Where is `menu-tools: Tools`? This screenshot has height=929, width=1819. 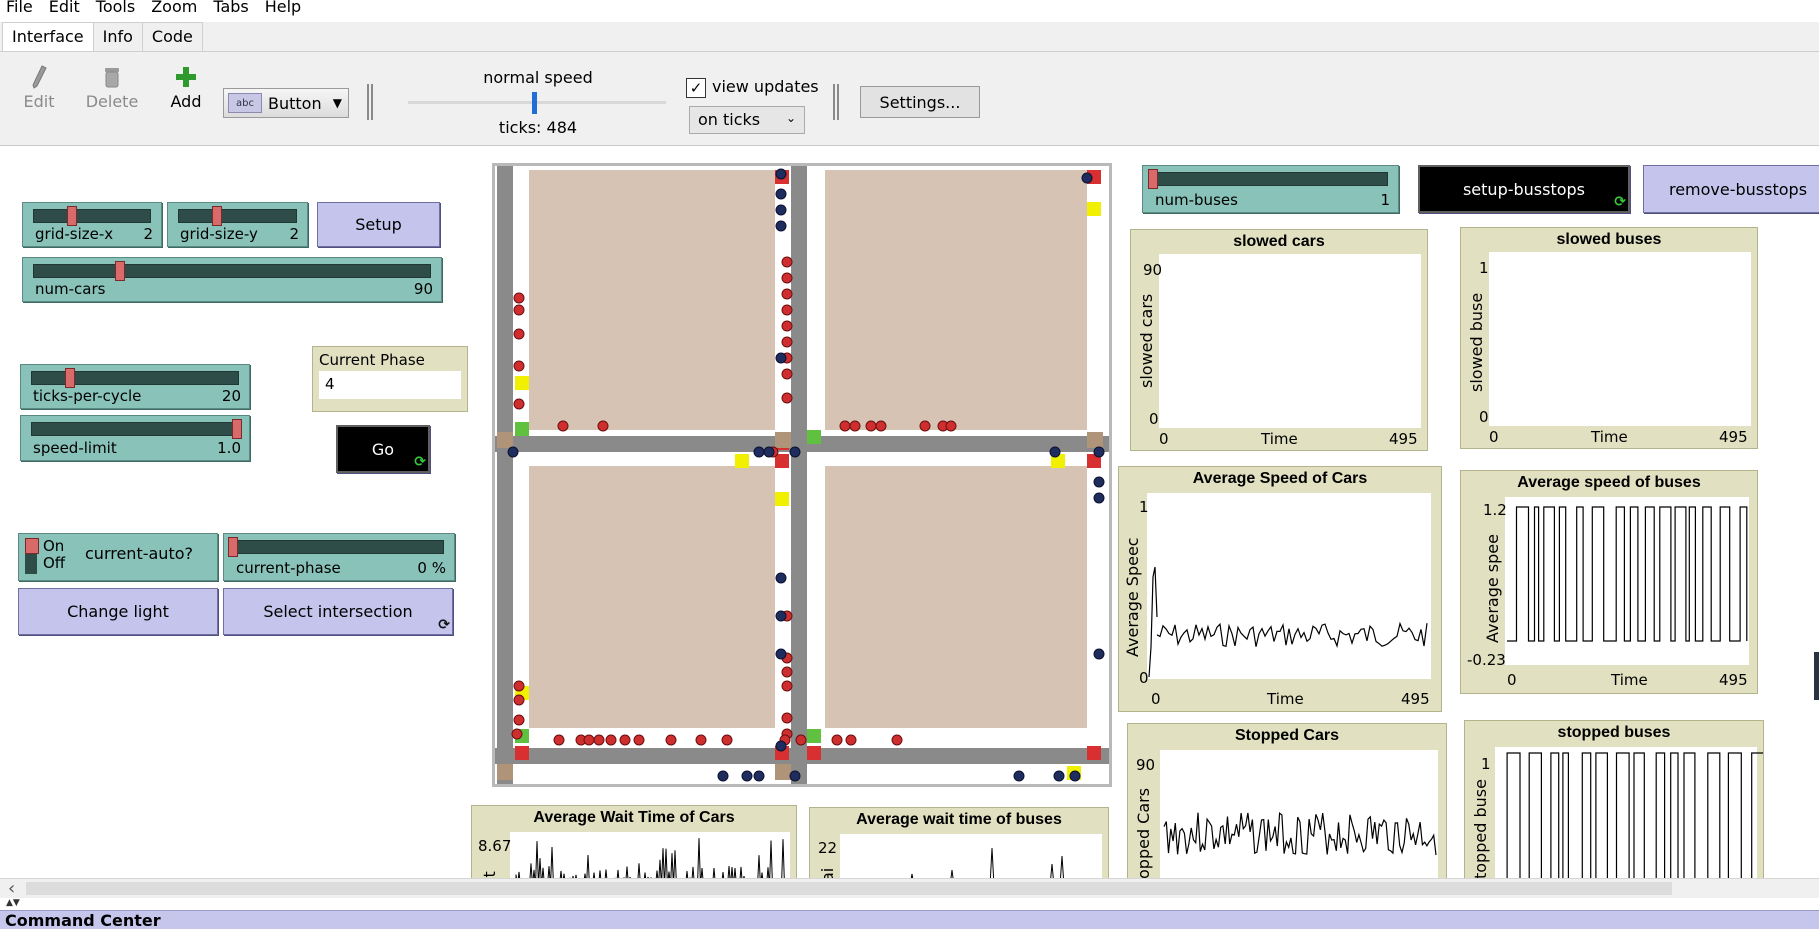
menu-tools: Tools is located at coordinates (115, 8).